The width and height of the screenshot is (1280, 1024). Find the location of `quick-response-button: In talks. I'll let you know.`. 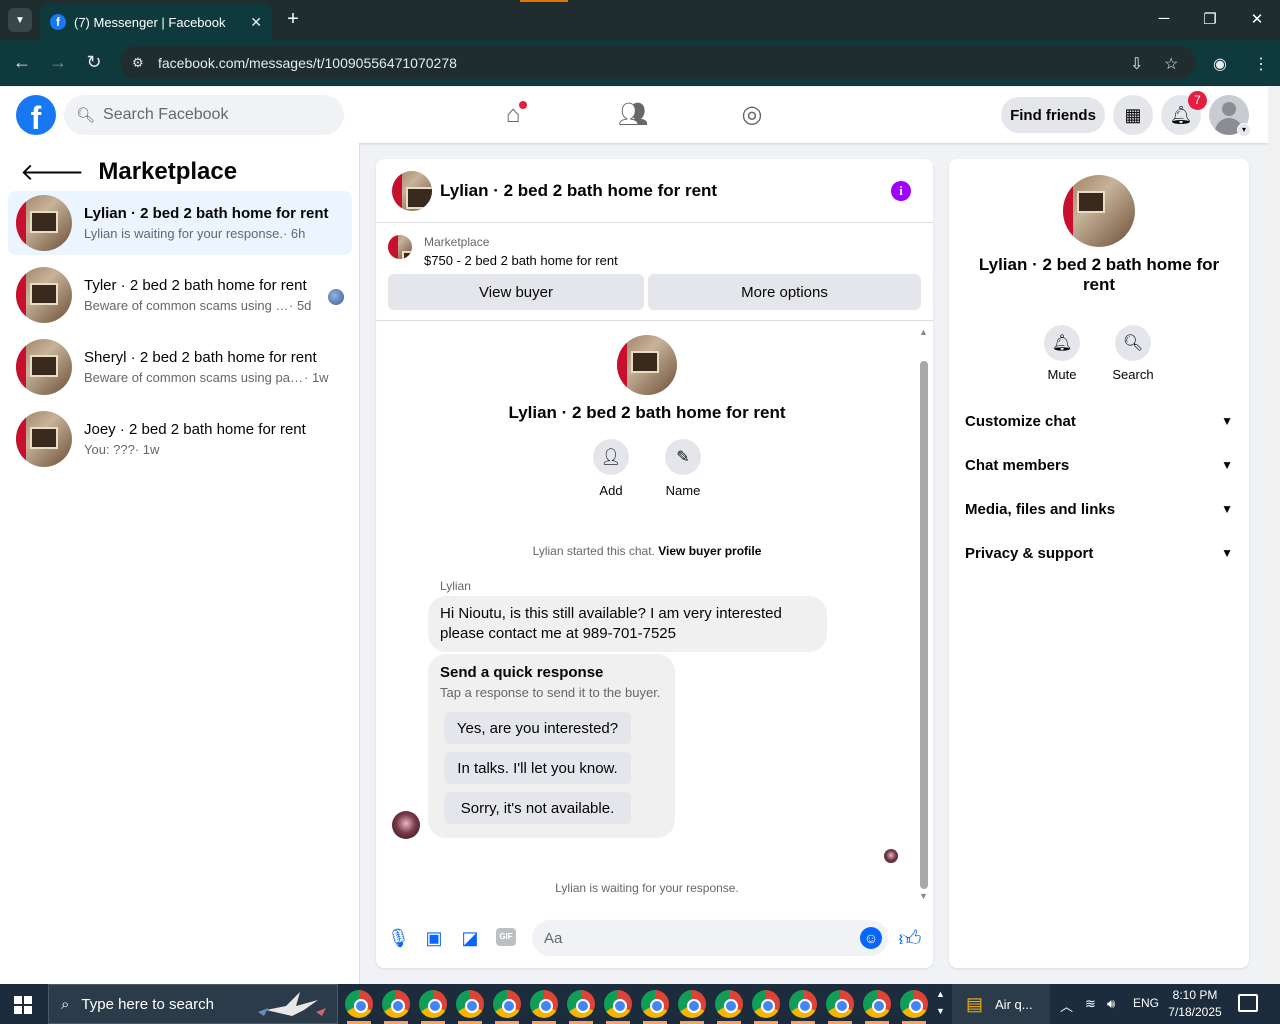

quick-response-button: In talks. I'll let you know. is located at coordinates (537, 768).